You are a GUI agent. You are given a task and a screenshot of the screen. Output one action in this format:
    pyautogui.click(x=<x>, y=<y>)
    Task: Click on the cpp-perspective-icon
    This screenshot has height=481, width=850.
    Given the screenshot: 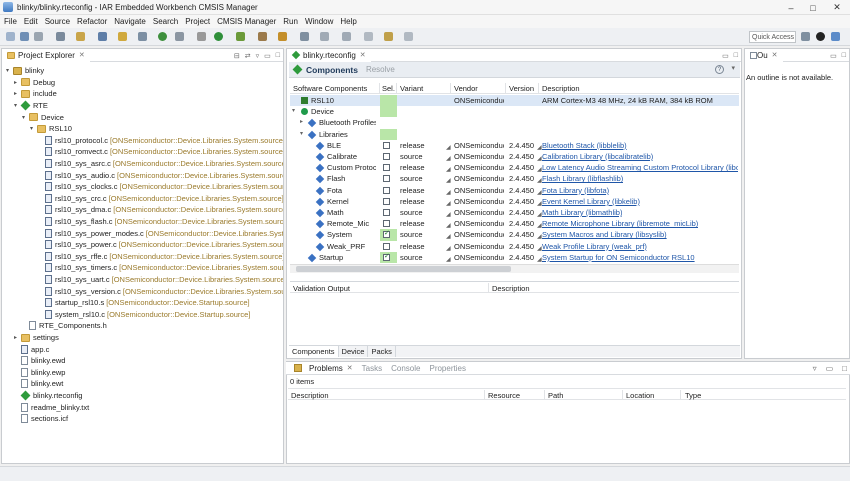 What is the action you would take?
    pyautogui.click(x=835, y=36)
    